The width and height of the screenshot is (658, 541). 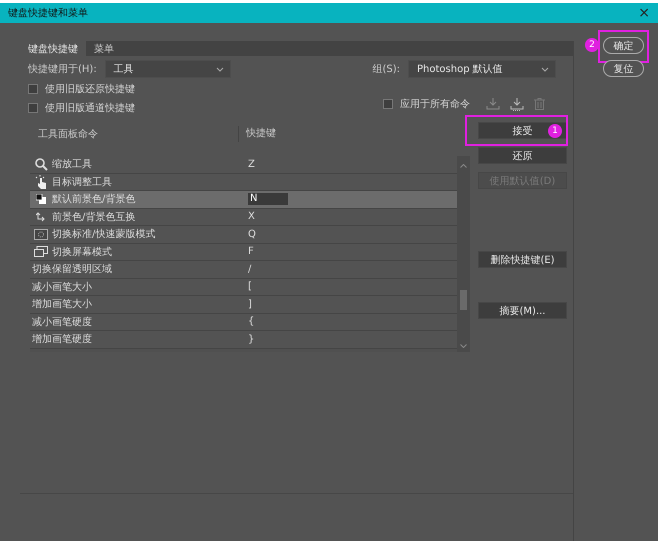 I want to click on command-name: 缩放工具, so click(x=72, y=165).